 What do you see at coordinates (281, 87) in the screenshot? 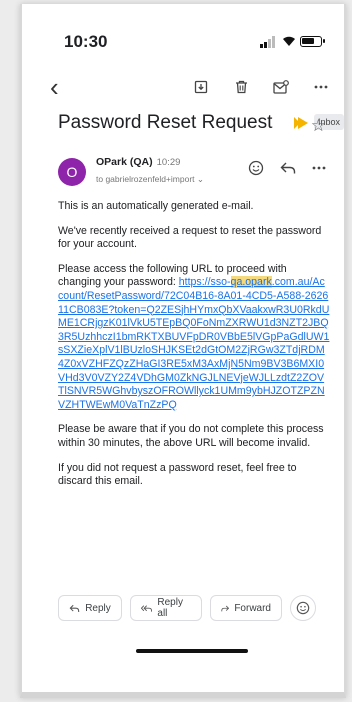
I see `mark-unread-icon` at bounding box center [281, 87].